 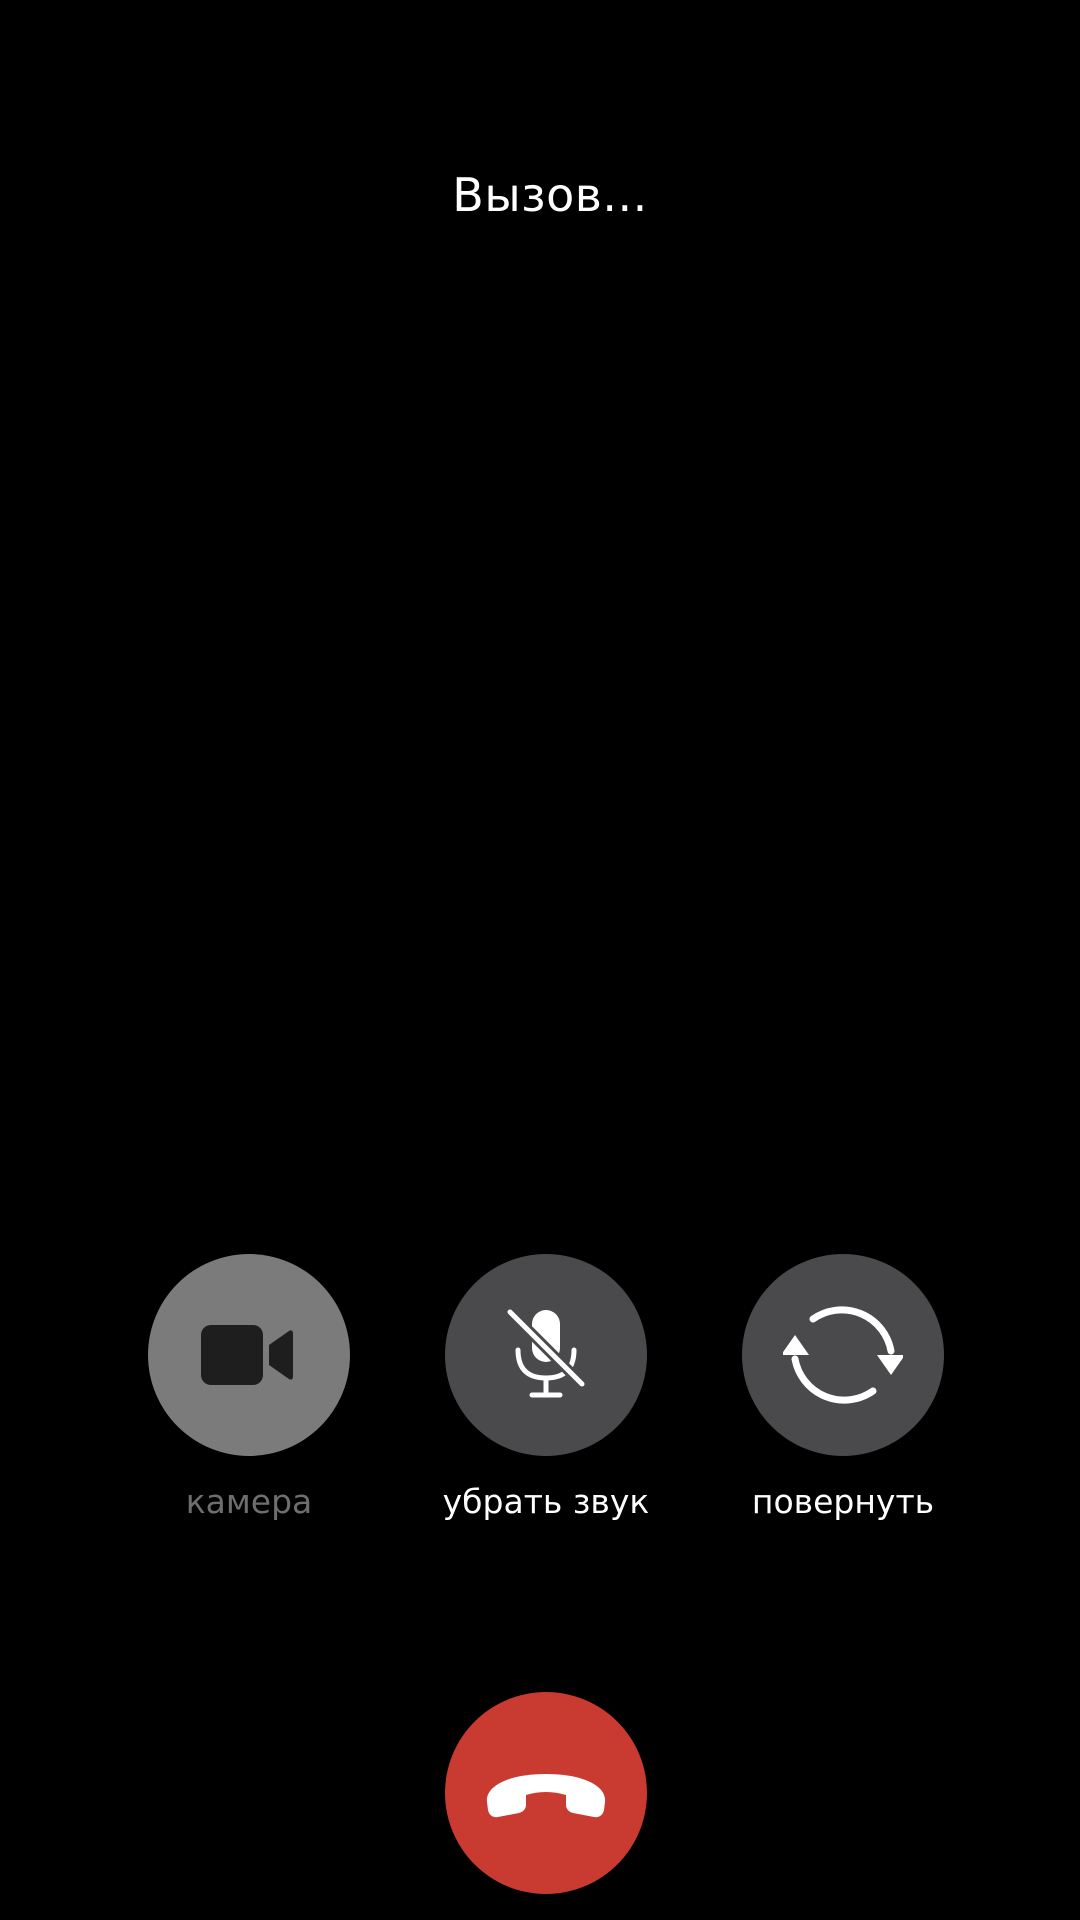 I want to click on microphone-slash-icon, so click(x=546, y=1353).